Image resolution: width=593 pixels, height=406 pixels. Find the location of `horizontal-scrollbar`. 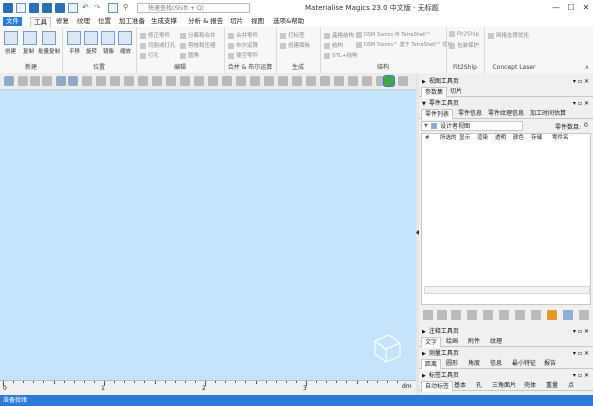

horizontal-scrollbar is located at coordinates (507, 290).